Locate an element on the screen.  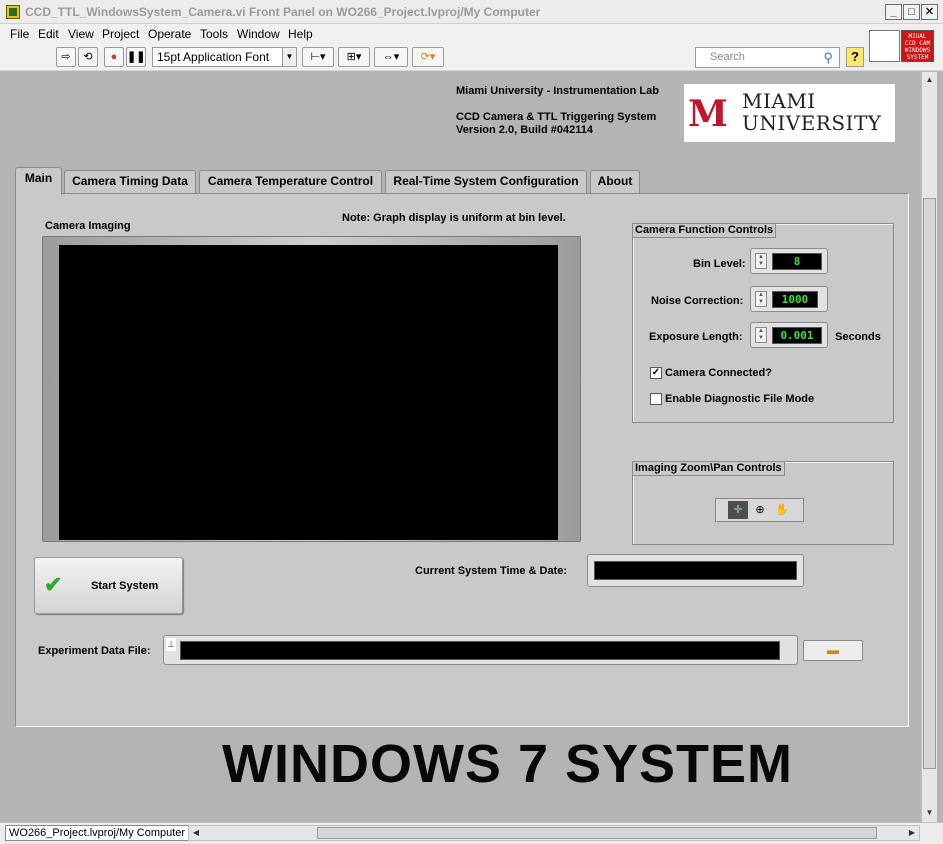
camera-function-controls-title: Camera Function Controls is located at coordinates (704, 230).